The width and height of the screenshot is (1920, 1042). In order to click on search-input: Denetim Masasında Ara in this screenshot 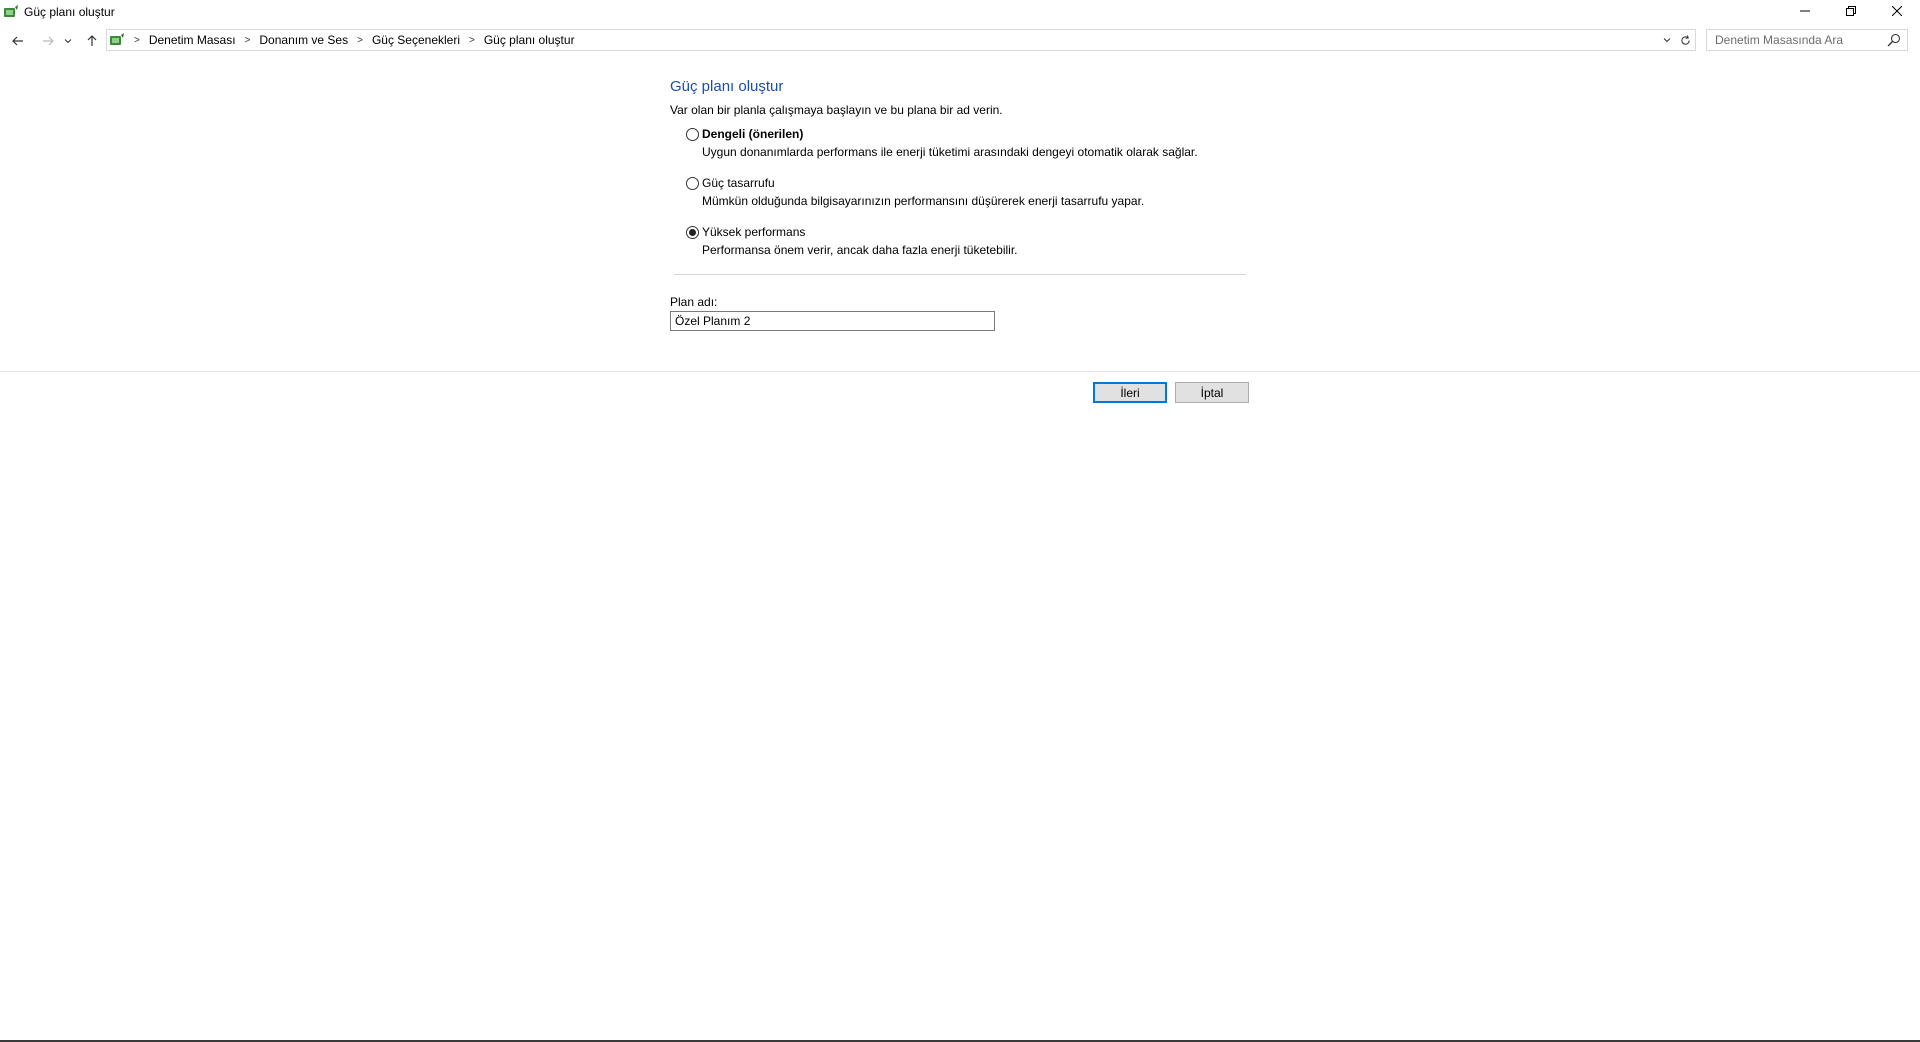, I will do `click(1807, 40)`.